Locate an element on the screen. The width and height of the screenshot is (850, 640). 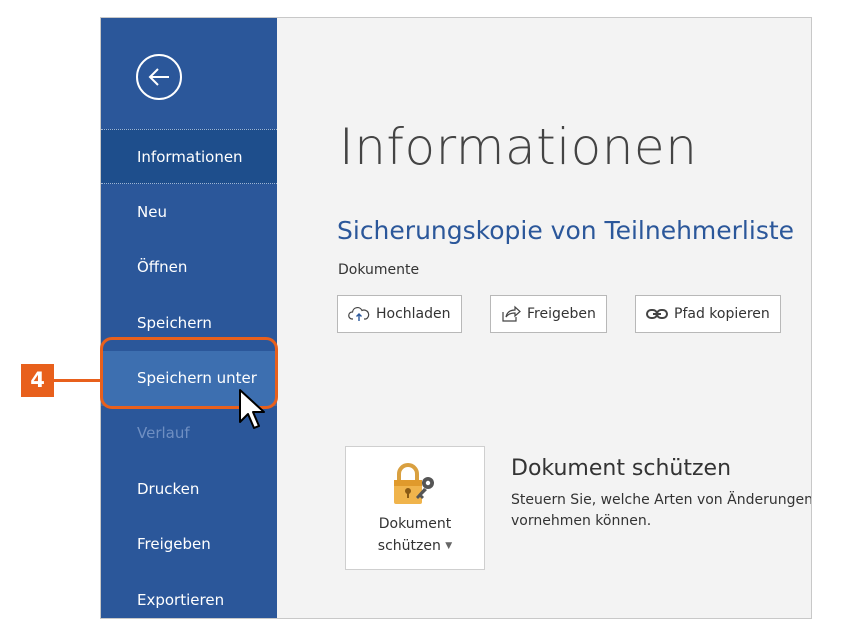
protect-document-button: Dokument schützen ▼ is located at coordinates (415, 508).